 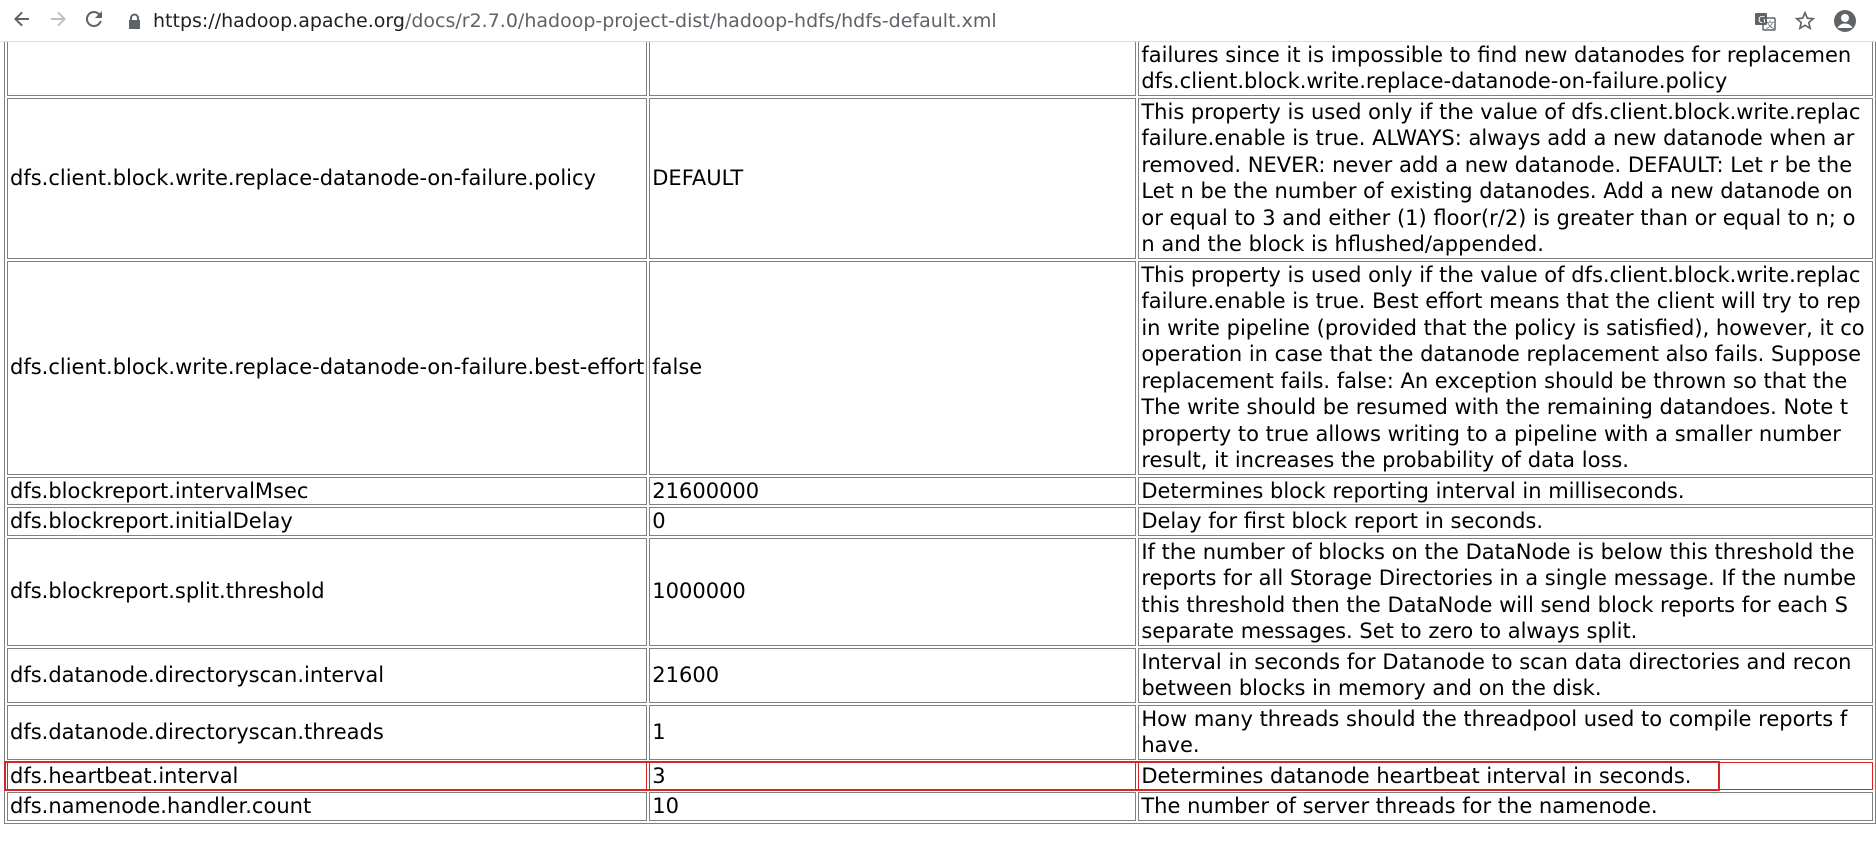 I want to click on reload-button, so click(x=94, y=21).